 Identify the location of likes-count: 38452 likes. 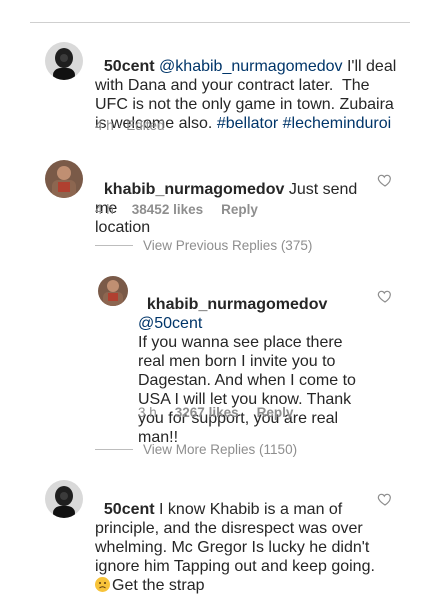
(167, 209).